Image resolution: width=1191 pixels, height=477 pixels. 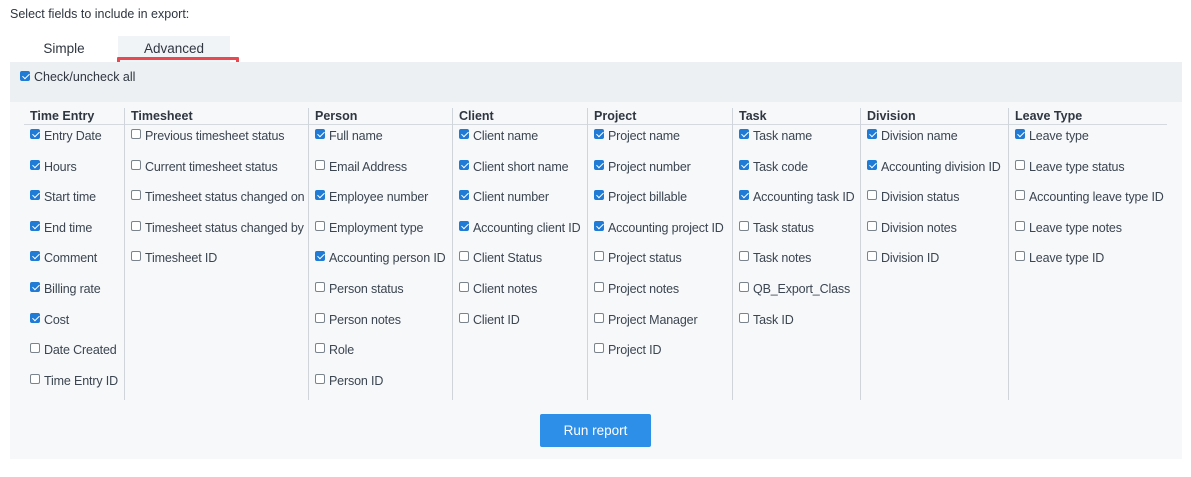 What do you see at coordinates (386, 145) in the screenshot?
I see `field-option: Full name` at bounding box center [386, 145].